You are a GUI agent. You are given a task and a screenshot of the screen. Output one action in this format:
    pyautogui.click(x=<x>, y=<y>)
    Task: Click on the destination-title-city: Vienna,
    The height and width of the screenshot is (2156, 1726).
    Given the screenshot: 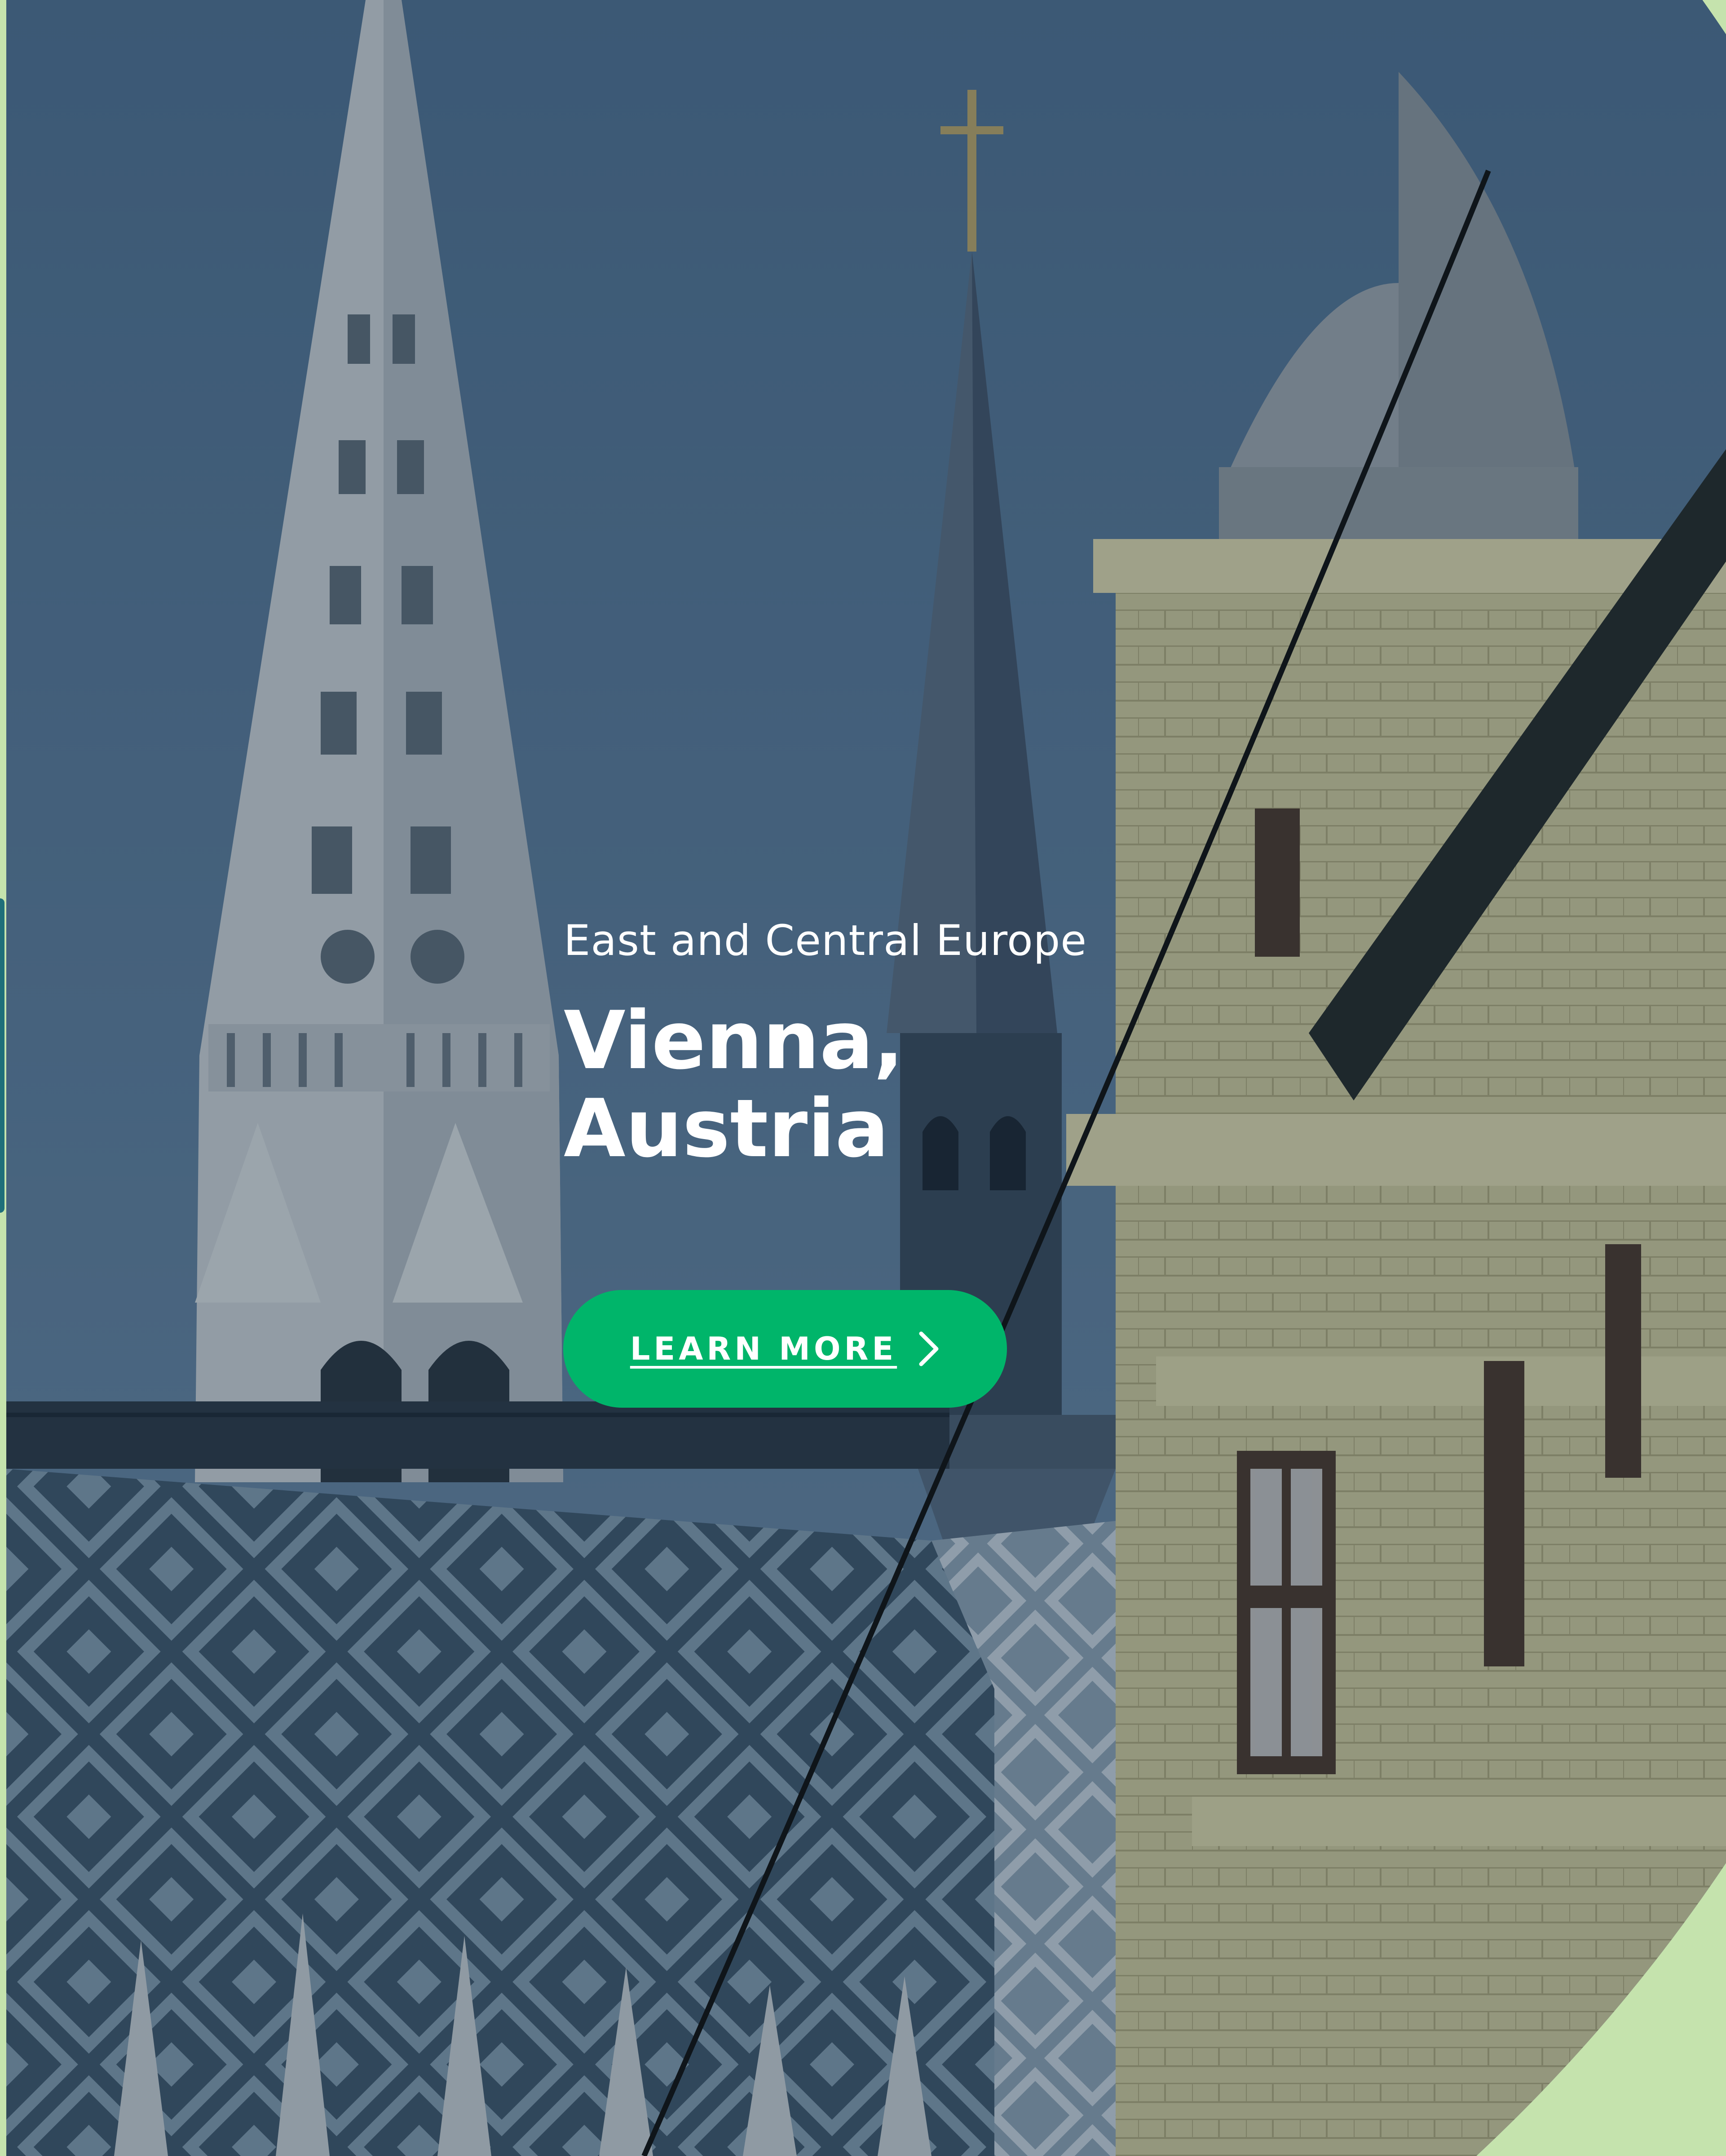 What is the action you would take?
    pyautogui.click(x=734, y=1040)
    